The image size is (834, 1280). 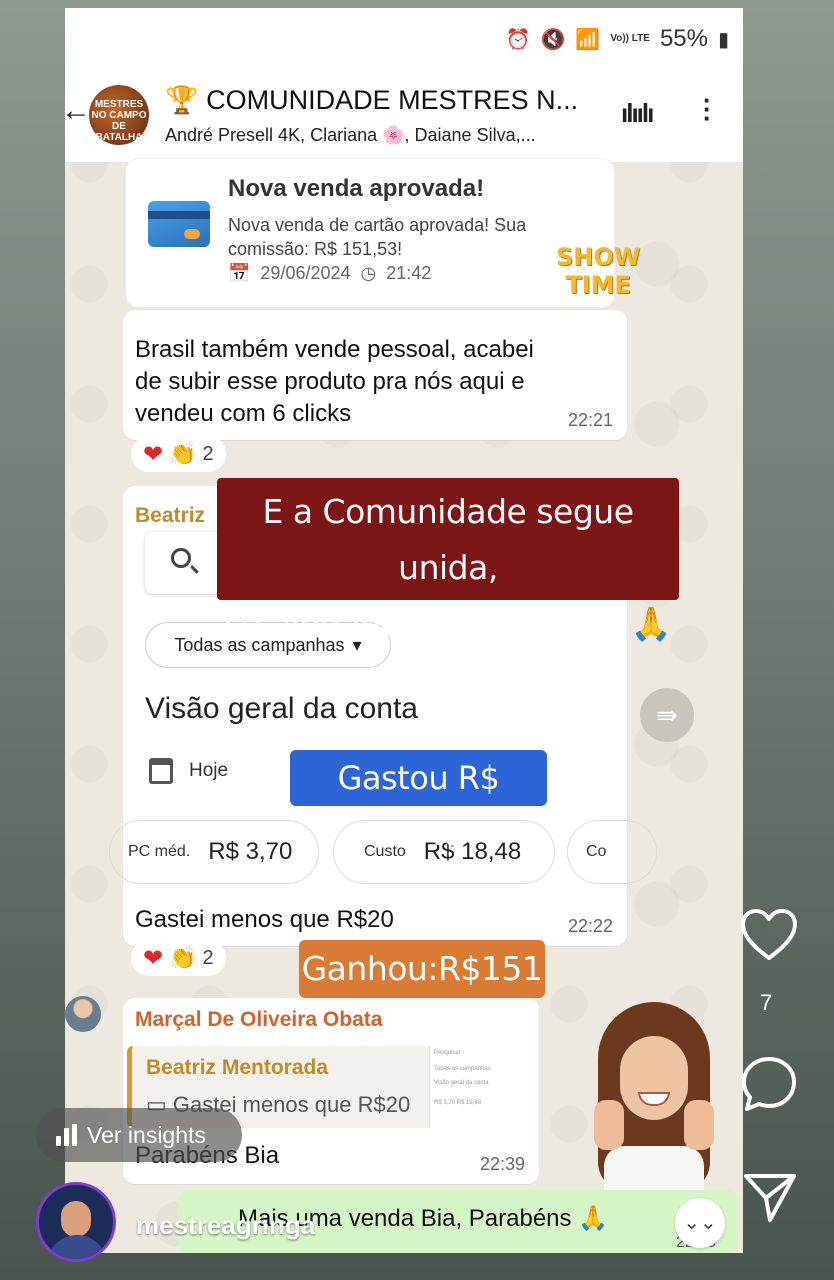 I want to click on battery-level: 55%, so click(x=683, y=38).